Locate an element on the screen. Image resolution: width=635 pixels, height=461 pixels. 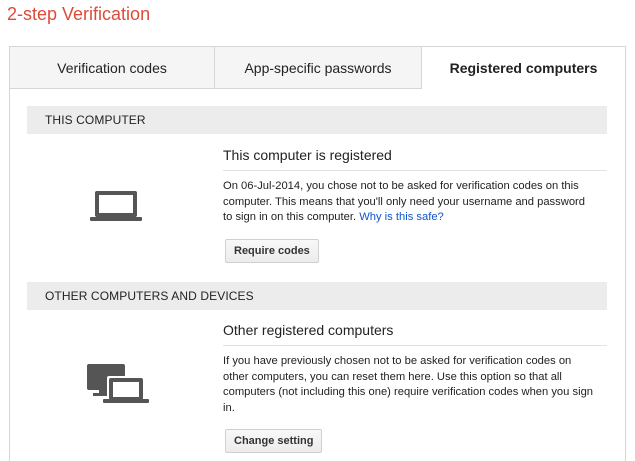
page-title: 2-step Verification is located at coordinates (79, 14).